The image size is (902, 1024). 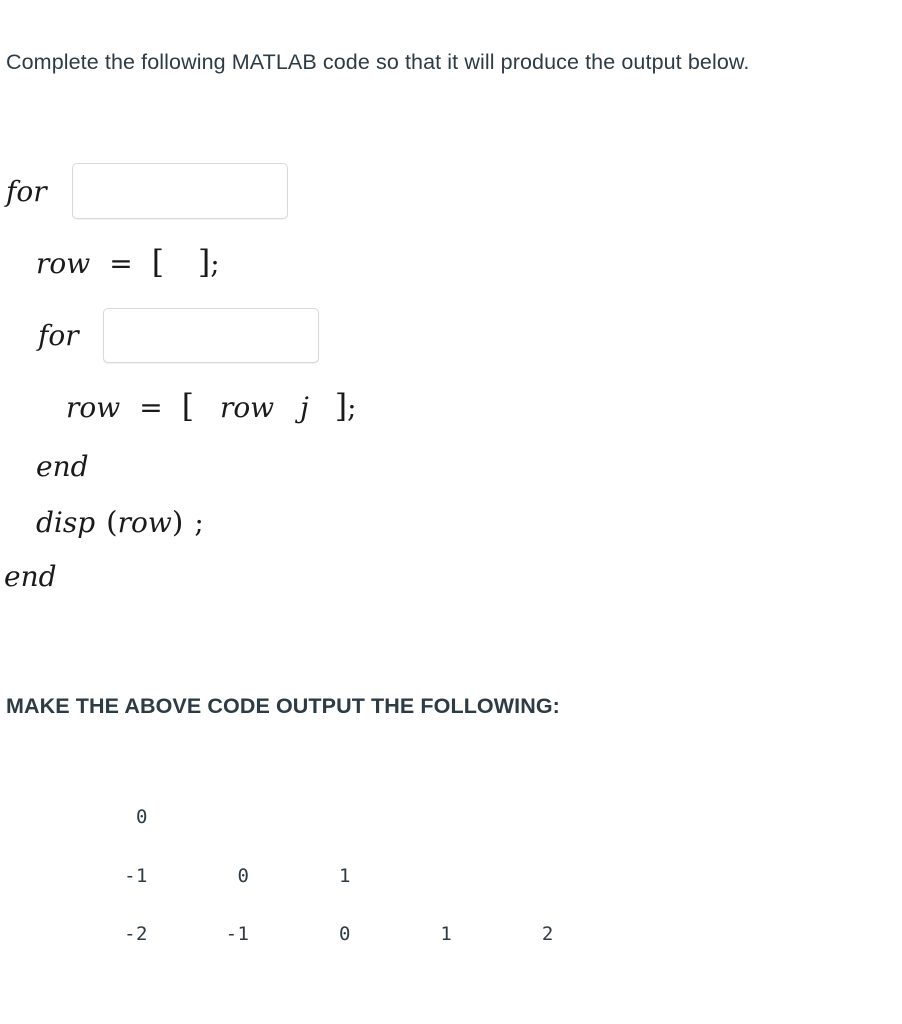 I want to click on code-line-disp: disp ( row ) ;, so click(x=451, y=522).